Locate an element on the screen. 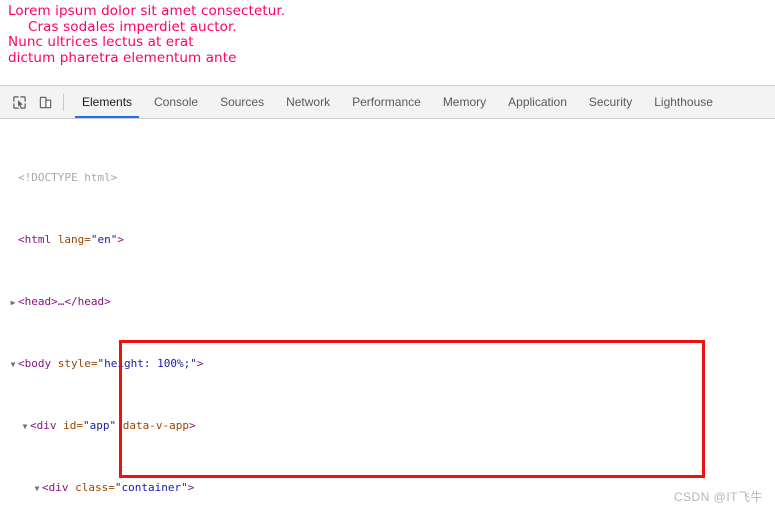 This screenshot has height=509, width=775. dom-line-div-app: ▼ <div id="app" data-v-app> is located at coordinates (387, 426).